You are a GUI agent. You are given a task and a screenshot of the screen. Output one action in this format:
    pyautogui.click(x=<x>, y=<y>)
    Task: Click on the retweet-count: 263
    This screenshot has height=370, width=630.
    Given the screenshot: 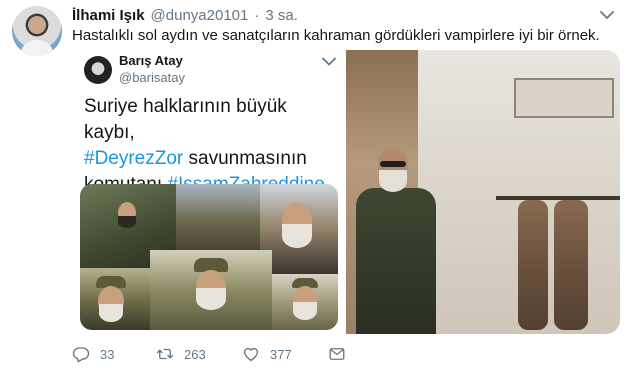 What is the action you would take?
    pyautogui.click(x=195, y=354)
    